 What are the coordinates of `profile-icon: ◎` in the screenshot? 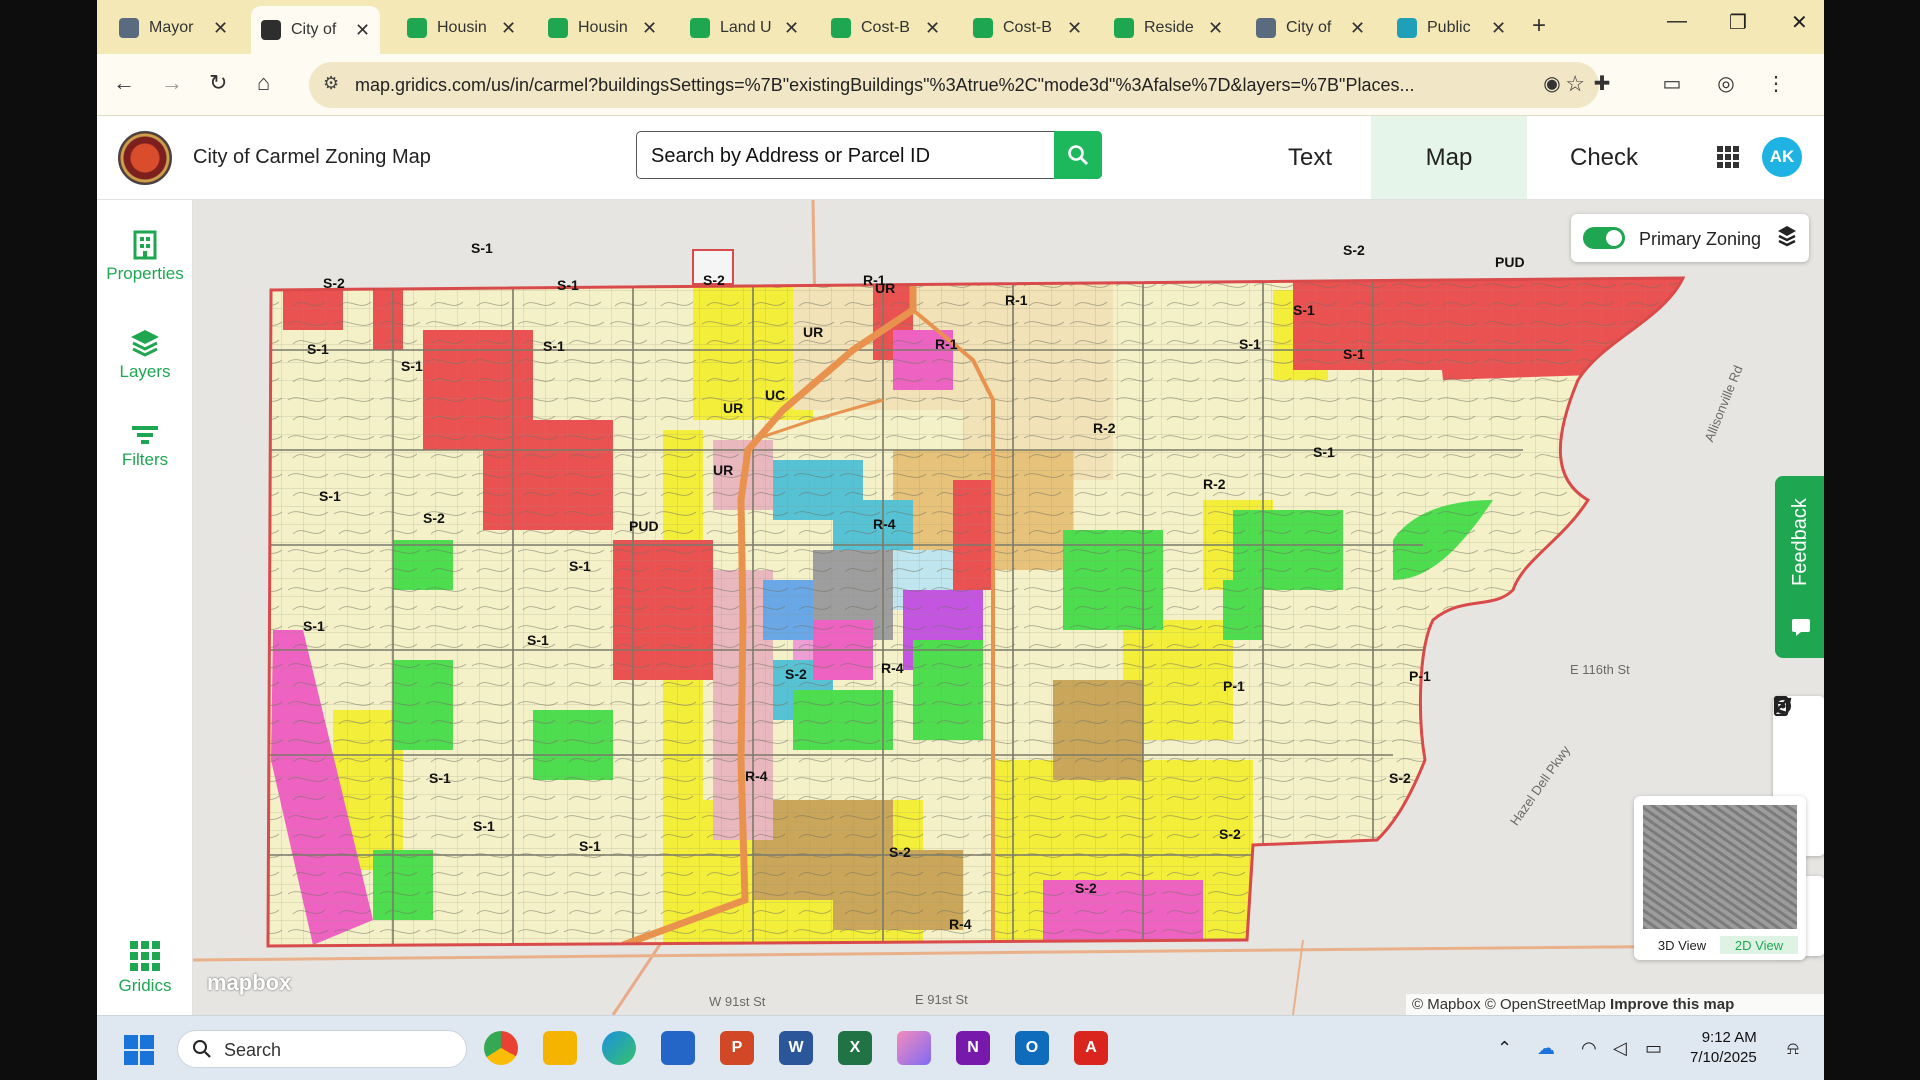 It's located at (1726, 83).